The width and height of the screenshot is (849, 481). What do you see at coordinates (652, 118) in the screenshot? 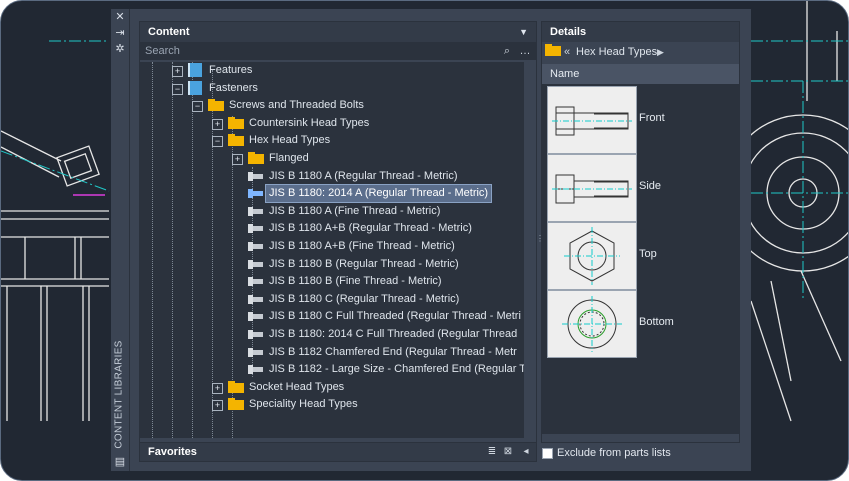
I see `view-label: Front` at bounding box center [652, 118].